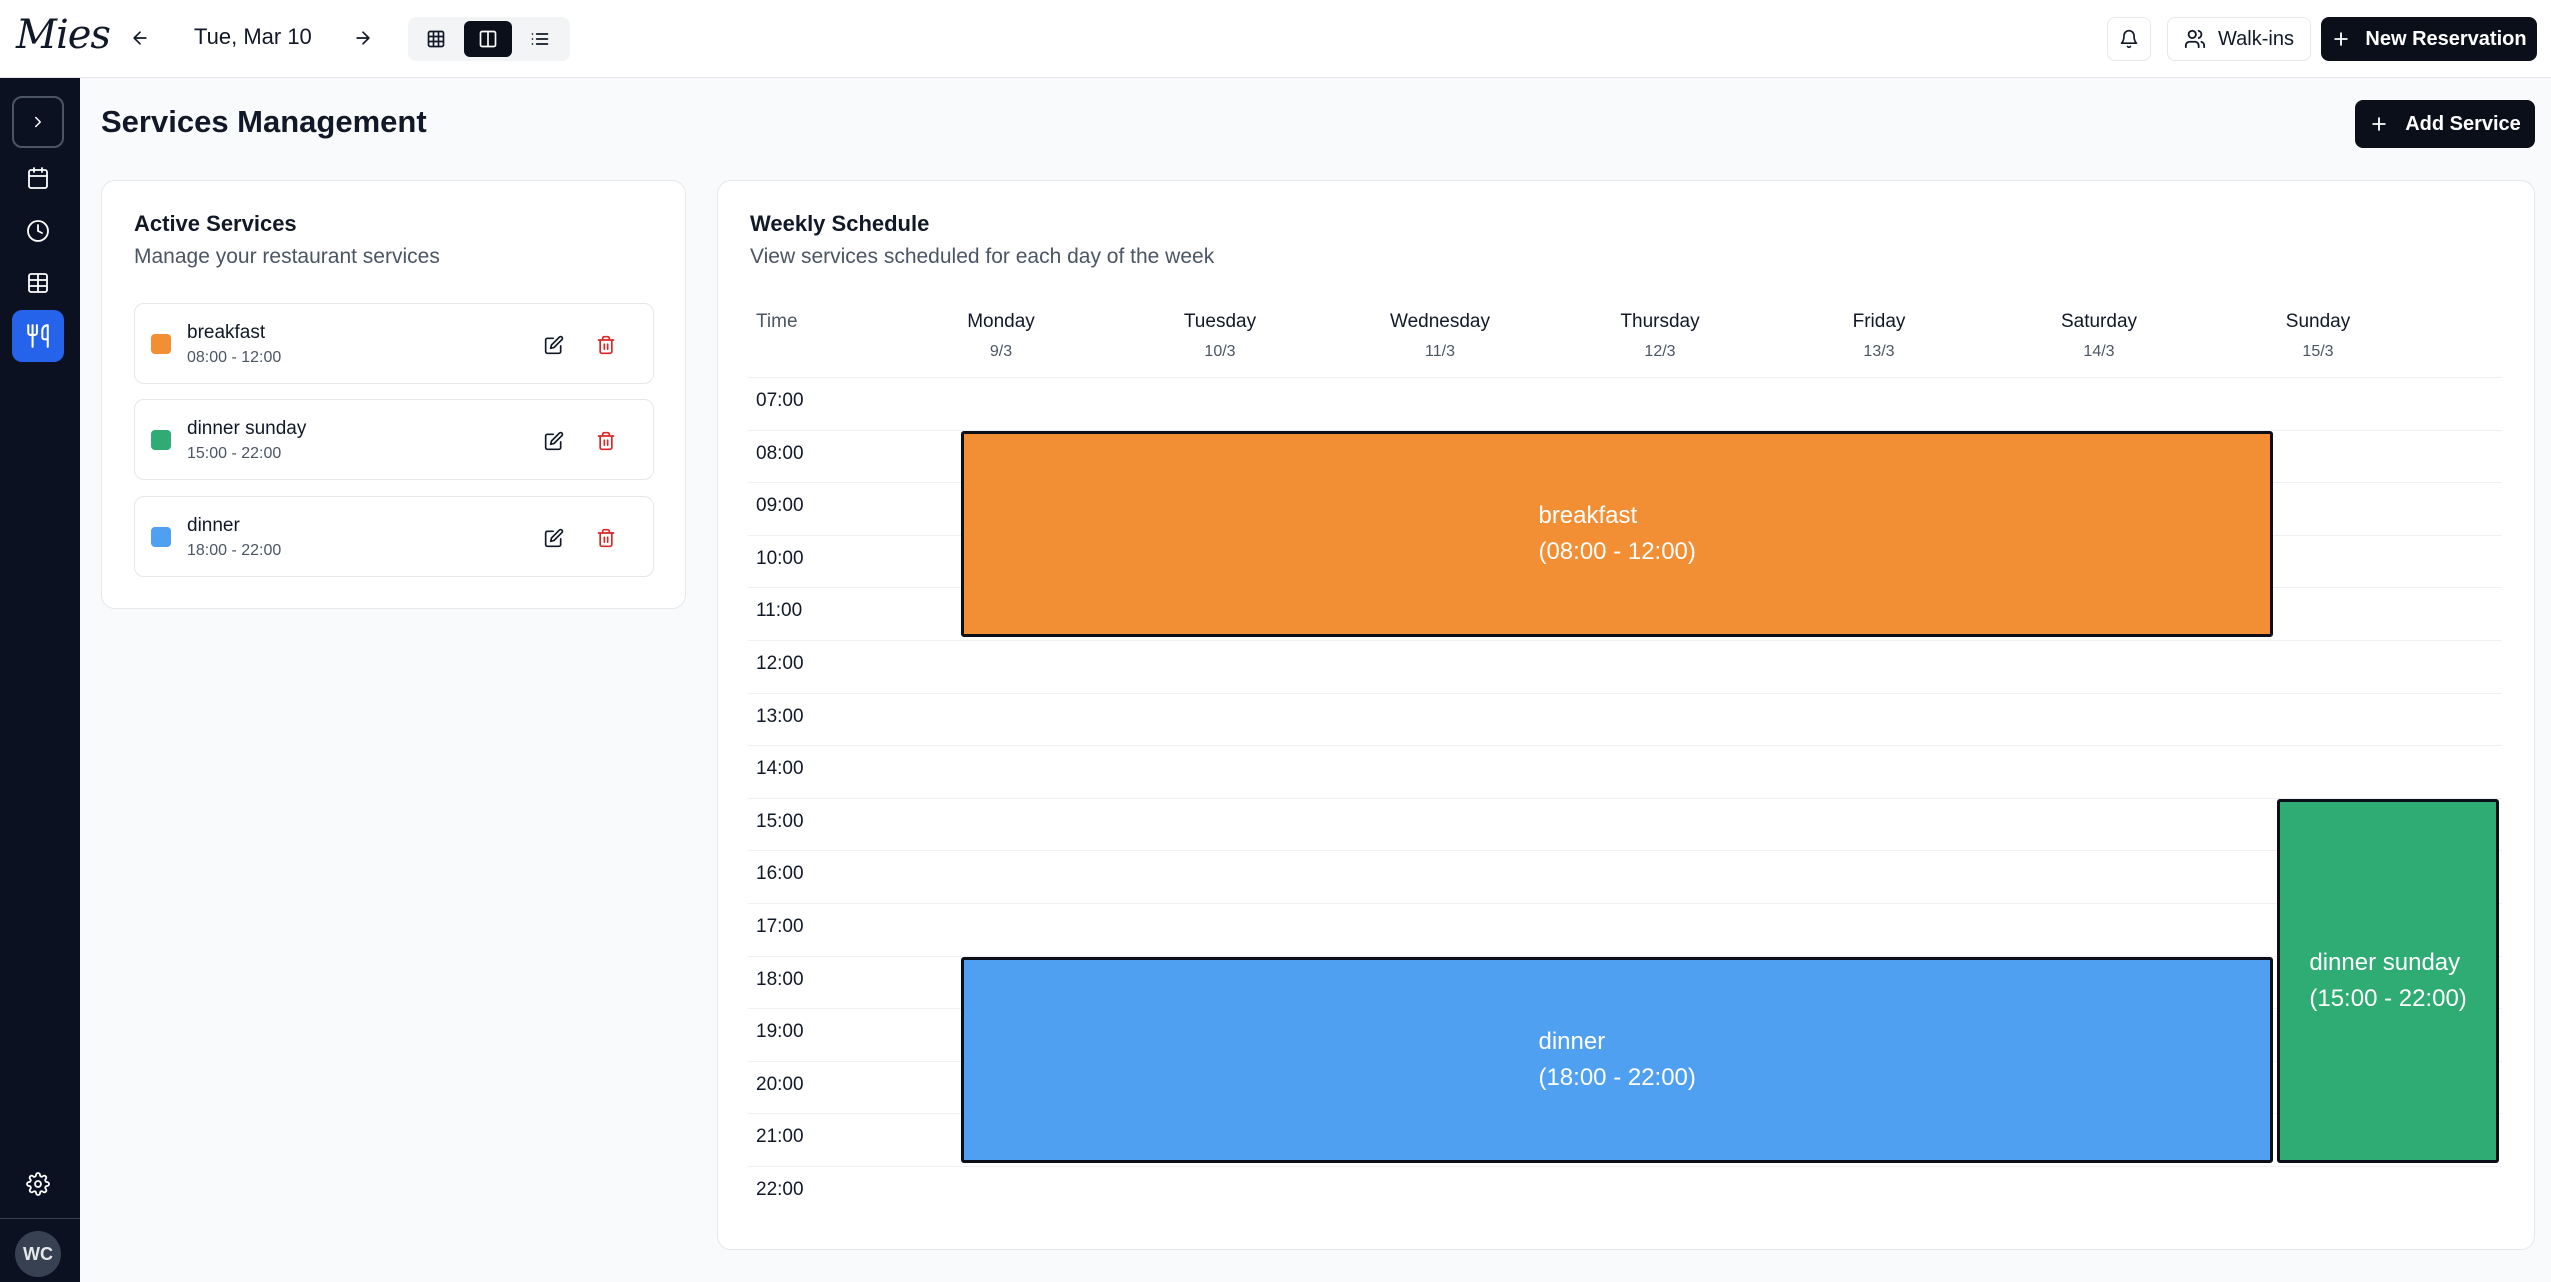  What do you see at coordinates (777, 321) in the screenshot?
I see `time-column-header: Time` at bounding box center [777, 321].